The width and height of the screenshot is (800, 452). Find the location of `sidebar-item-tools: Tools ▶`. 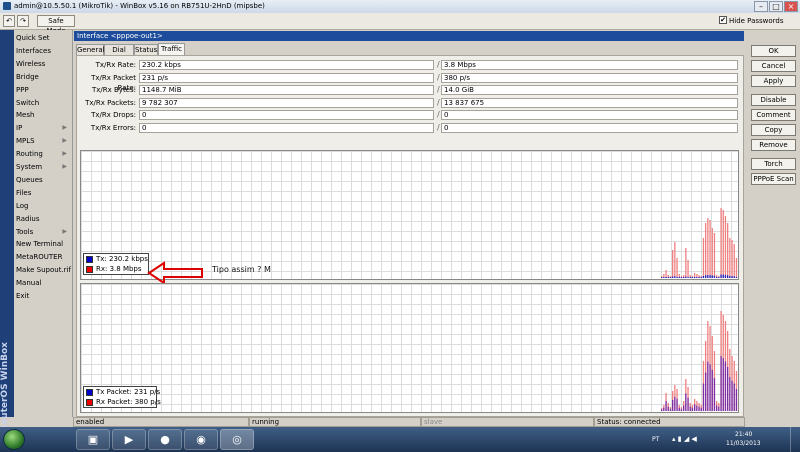

sidebar-item-tools: Tools ▶ is located at coordinates (43, 232).